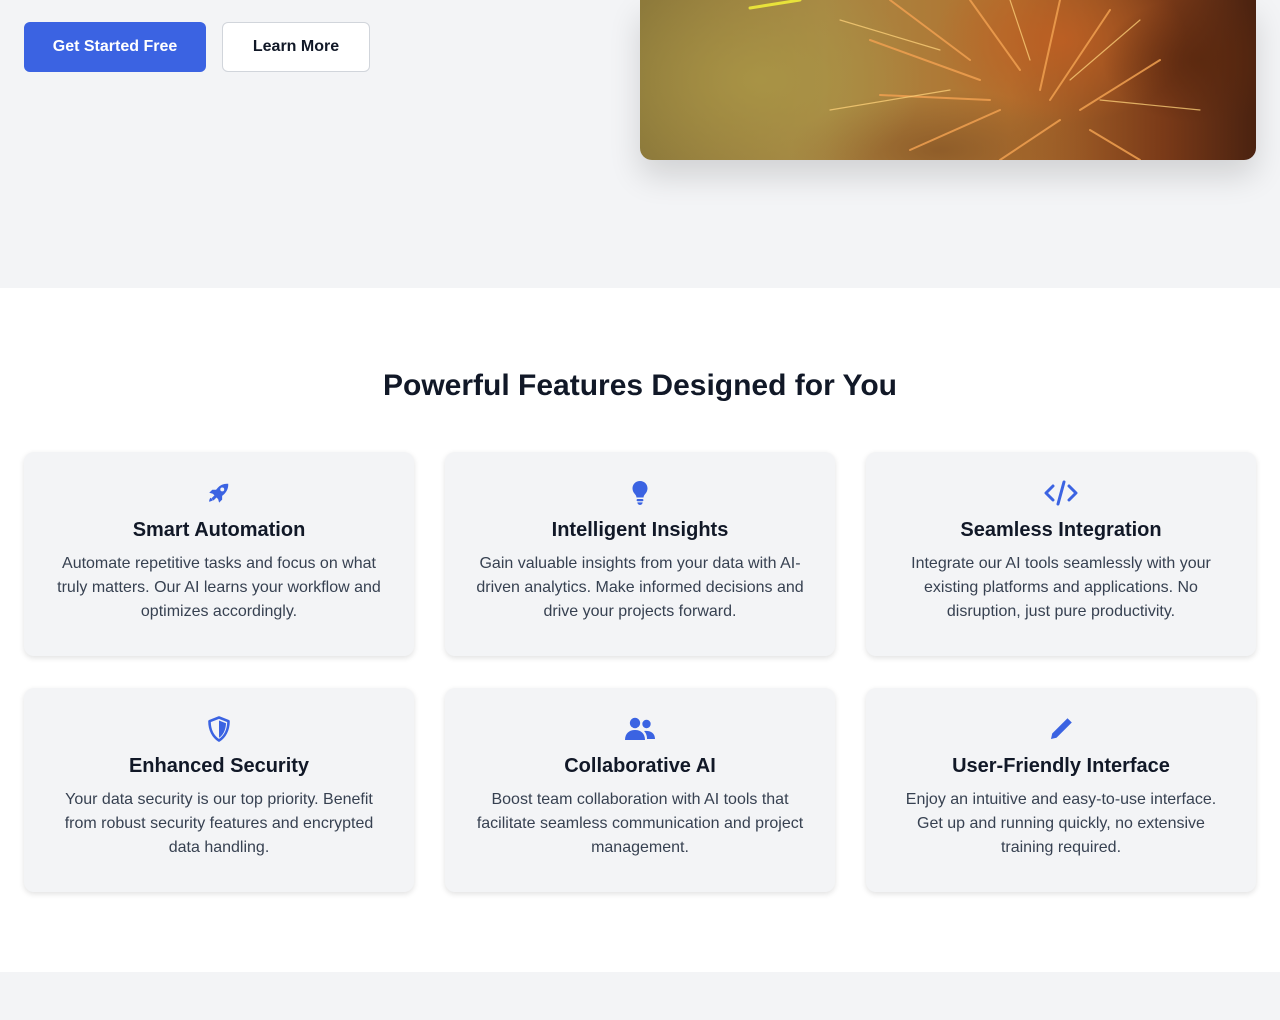 This screenshot has width=1280, height=1020. I want to click on hero-buttons: Get Started Free Learn More, so click(197, 47).